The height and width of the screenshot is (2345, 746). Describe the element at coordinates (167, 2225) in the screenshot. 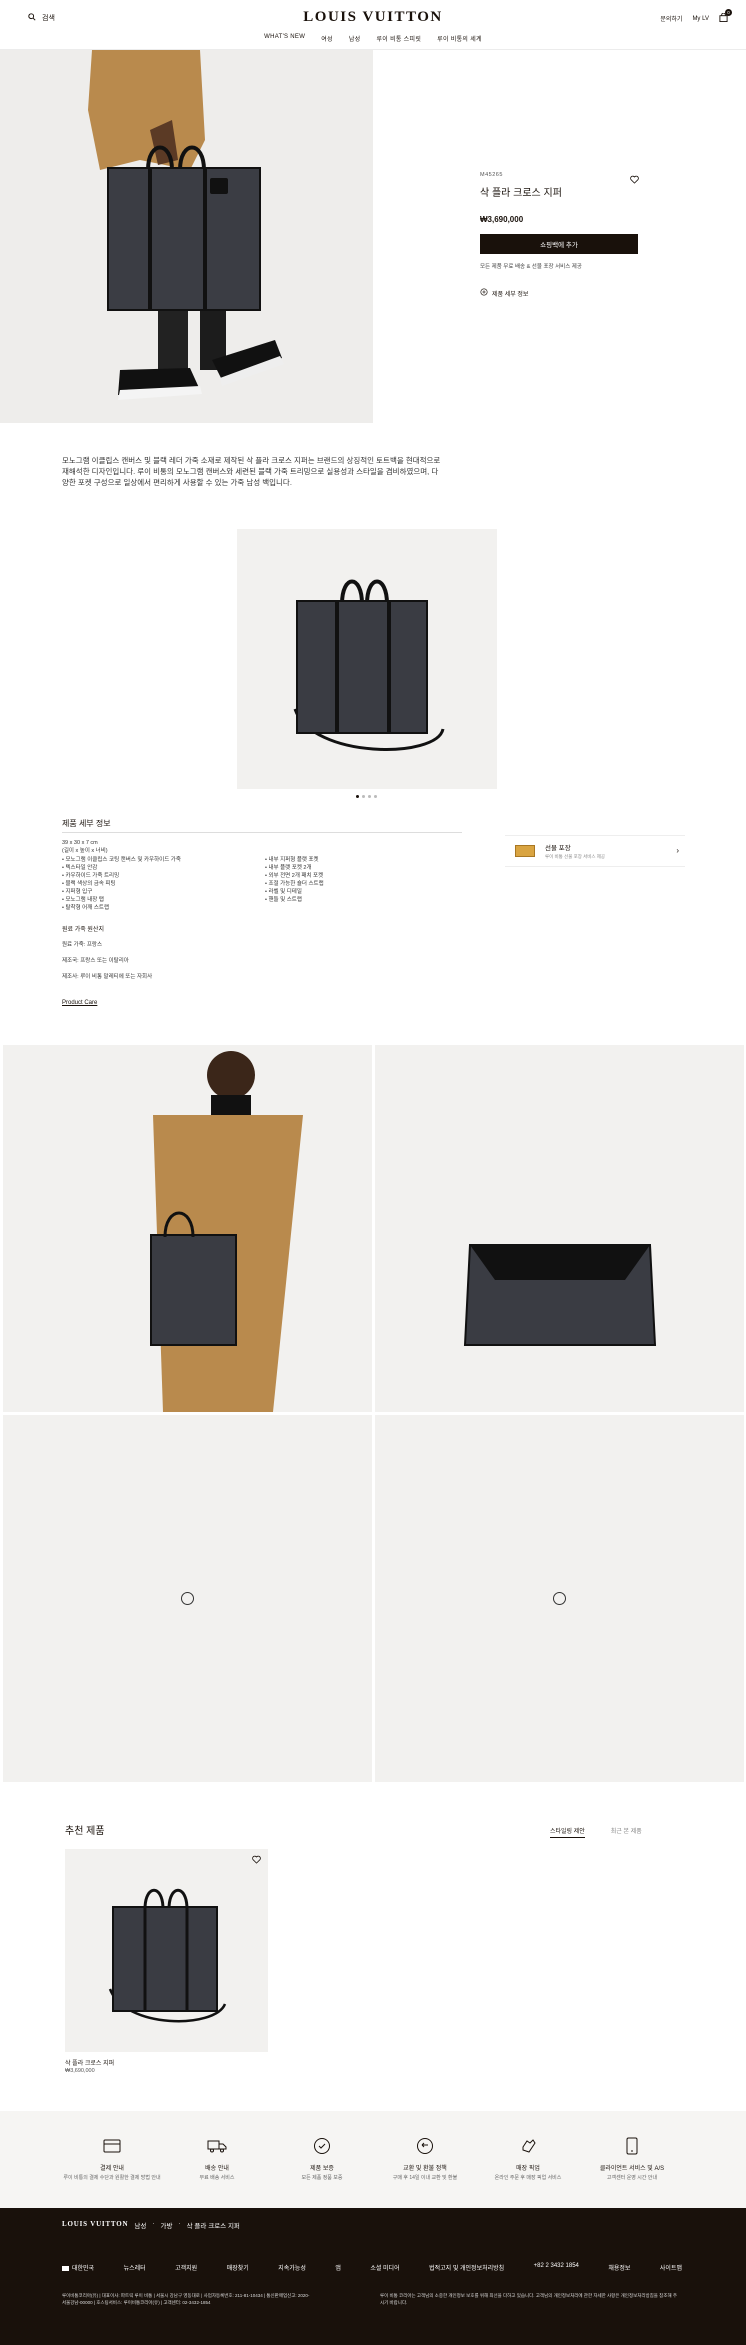

I see `breadcrumb-item: 가방` at that location.